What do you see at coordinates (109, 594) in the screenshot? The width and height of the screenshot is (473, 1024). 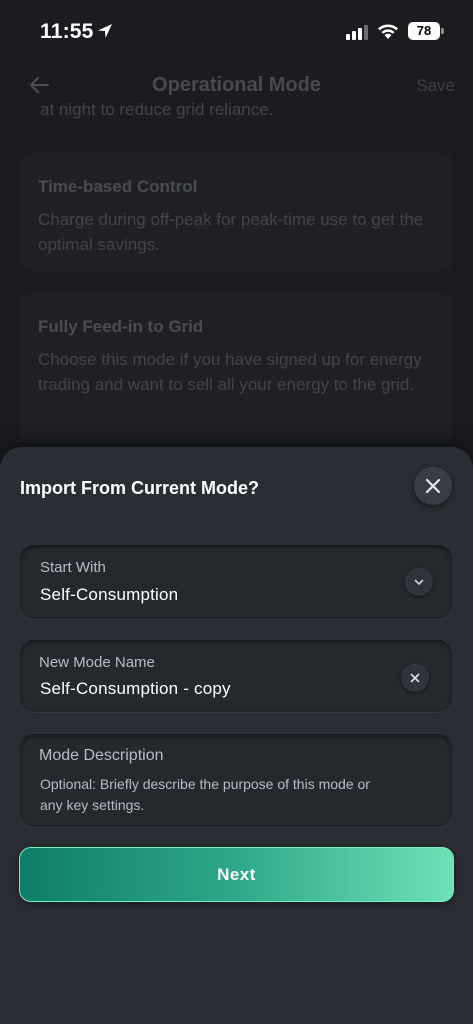 I see `start-with-value: Self-Consumption` at bounding box center [109, 594].